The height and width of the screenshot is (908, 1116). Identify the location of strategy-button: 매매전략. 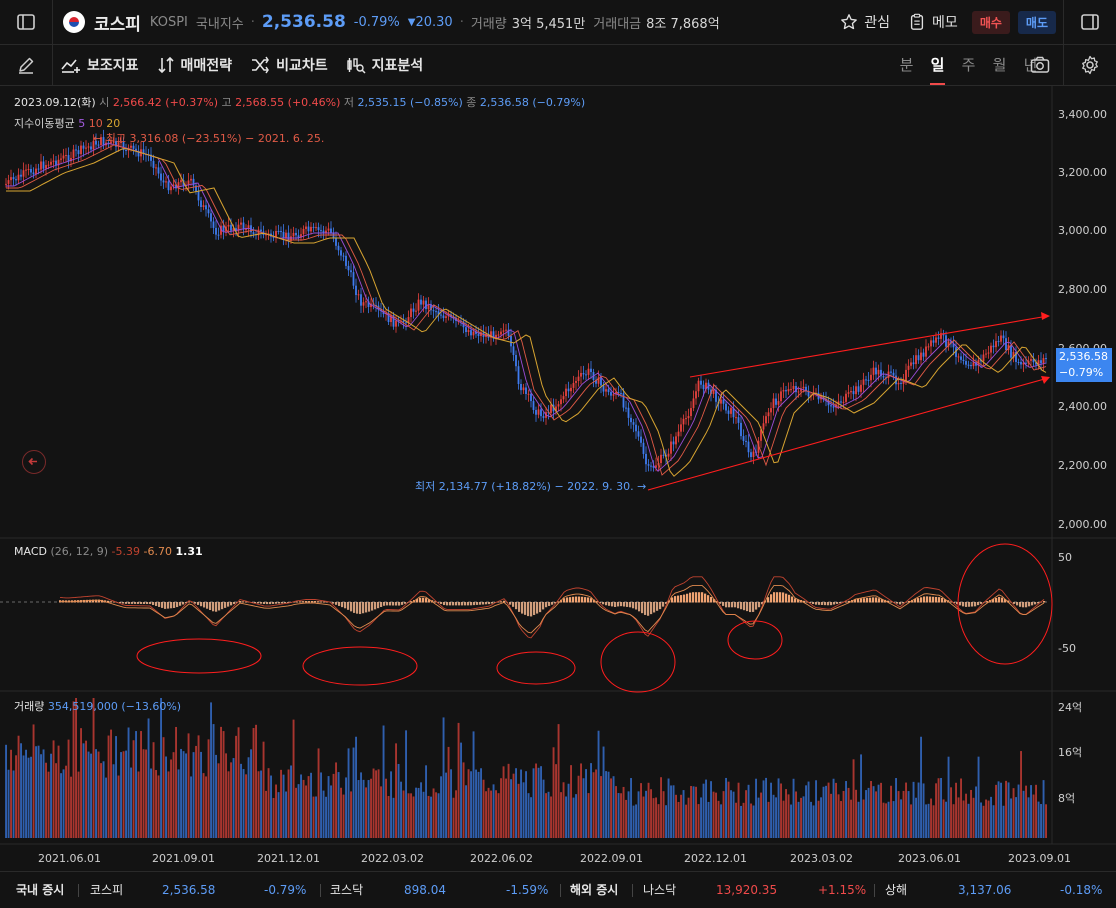
(194, 65).